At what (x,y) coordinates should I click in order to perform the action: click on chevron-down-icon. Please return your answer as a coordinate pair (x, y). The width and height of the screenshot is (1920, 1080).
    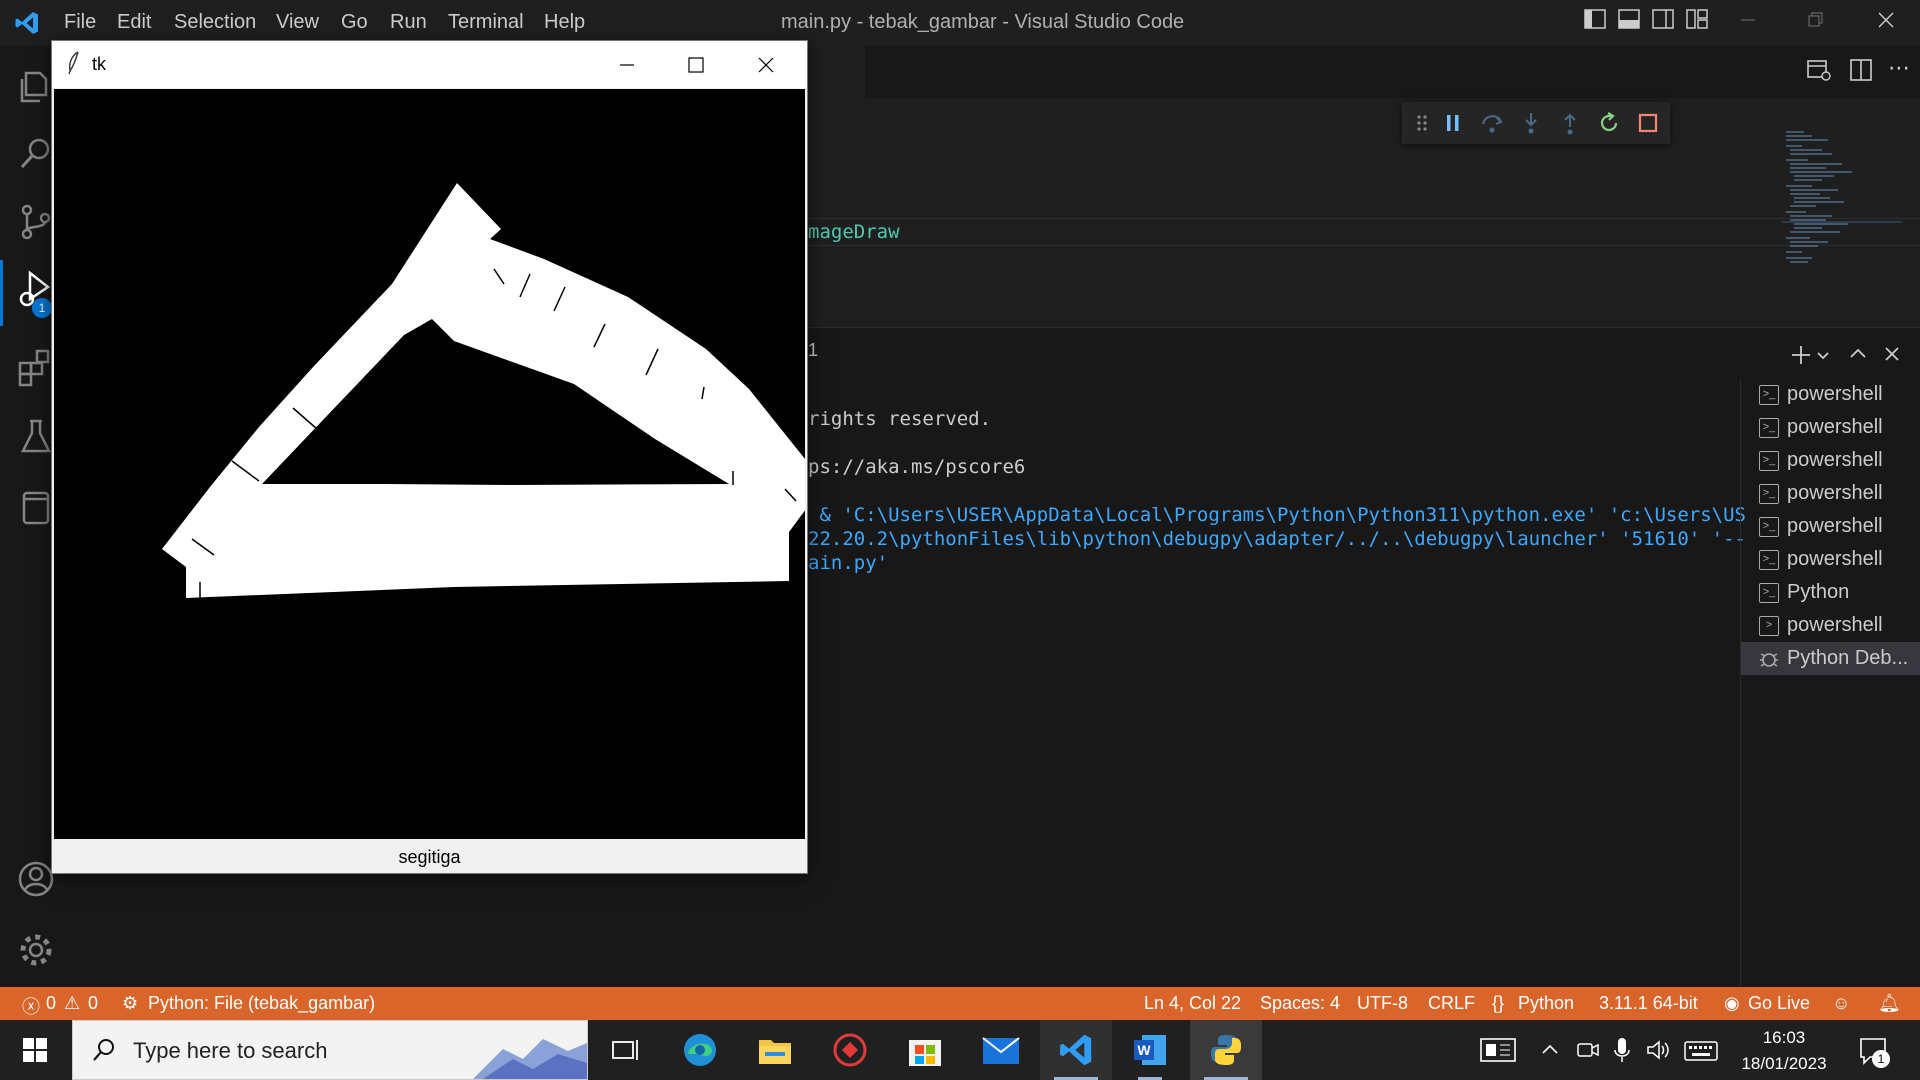
    Looking at the image, I should click on (1823, 355).